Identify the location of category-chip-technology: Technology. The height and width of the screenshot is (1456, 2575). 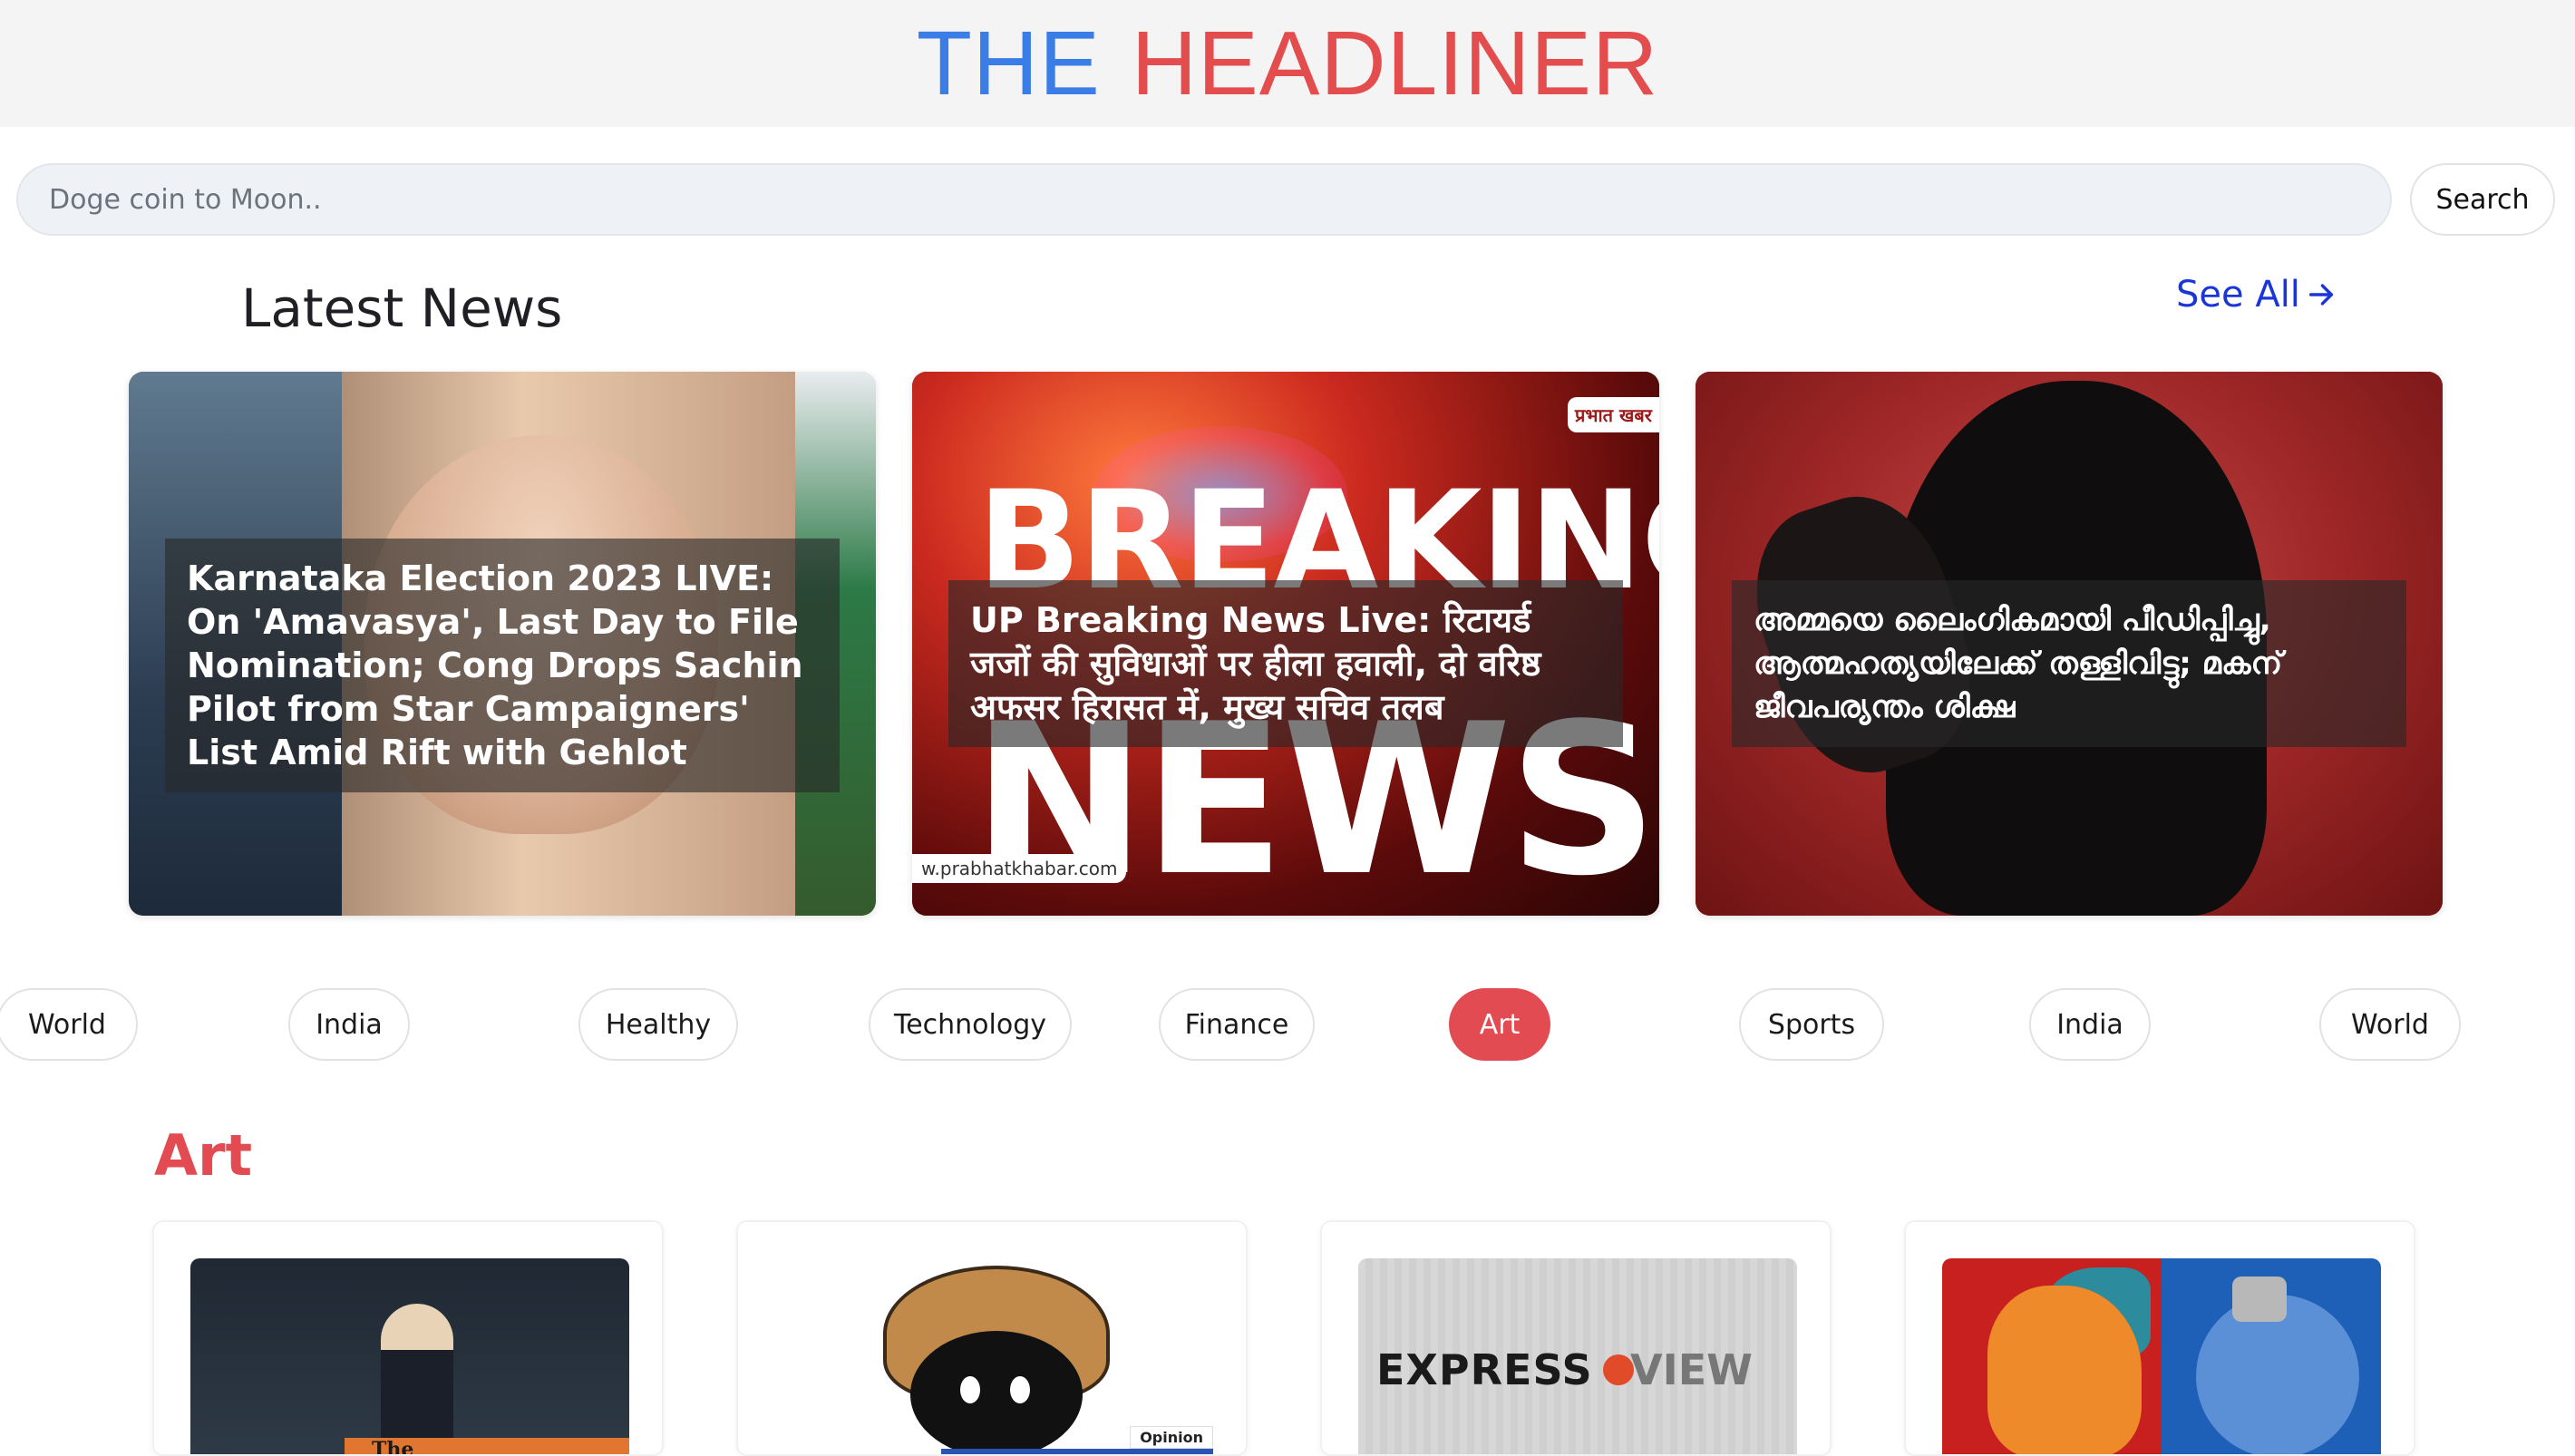
(970, 1024).